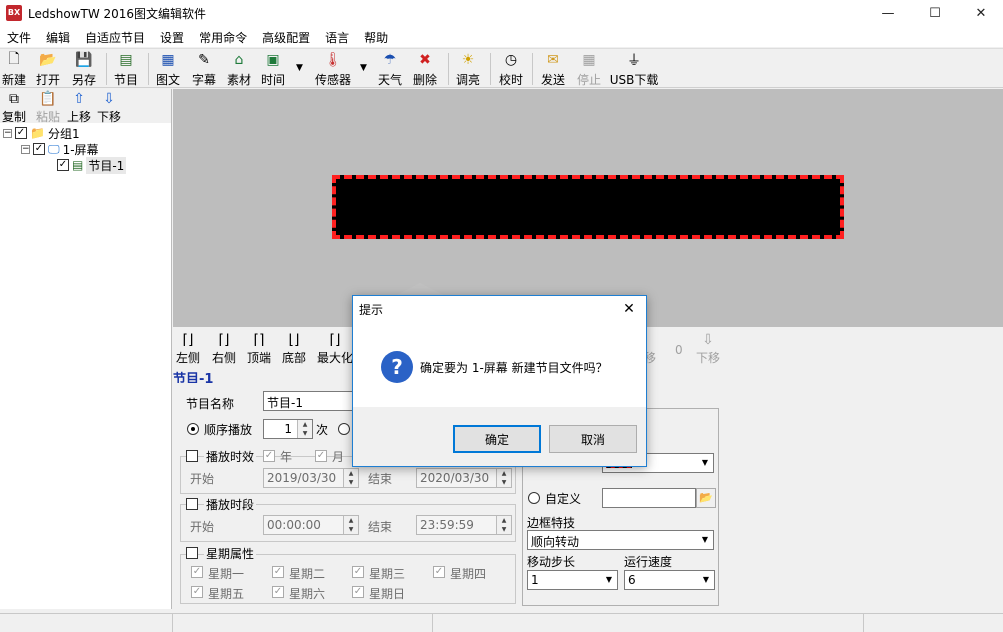  I want to click on layer-index: 0, so click(679, 350).